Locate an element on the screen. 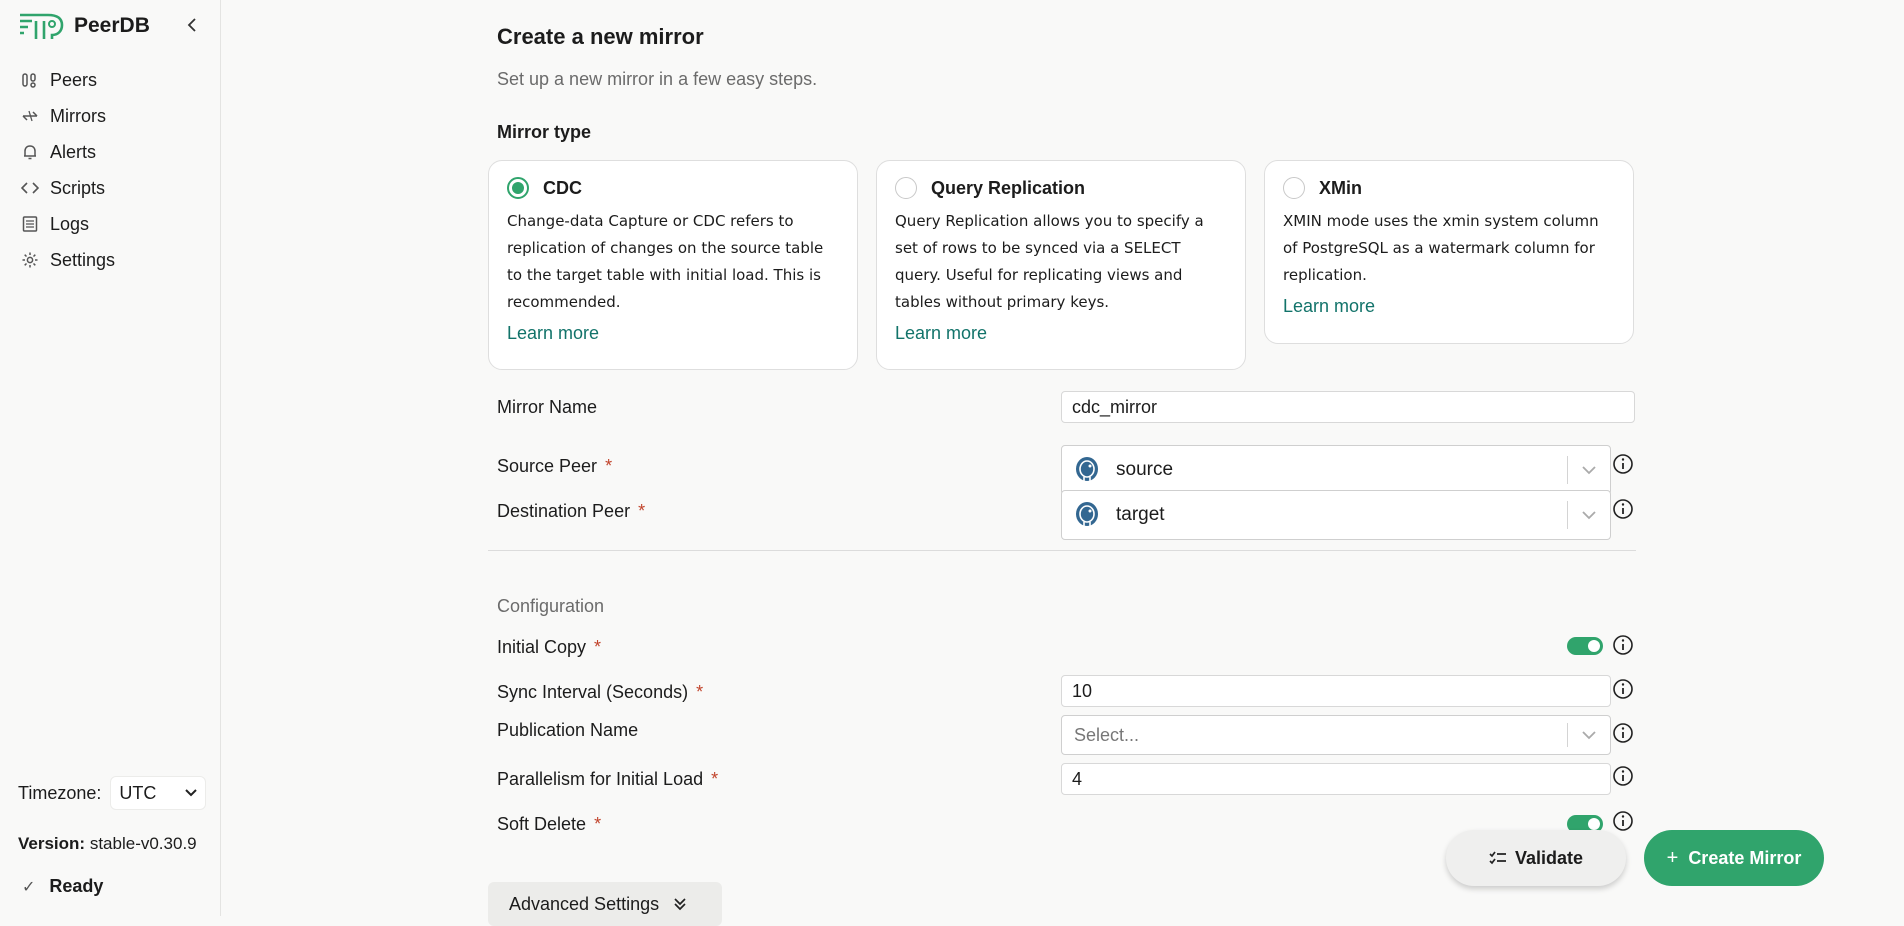 The height and width of the screenshot is (926, 1904). version-info: Version: stable-v0.30.9 is located at coordinates (107, 844).